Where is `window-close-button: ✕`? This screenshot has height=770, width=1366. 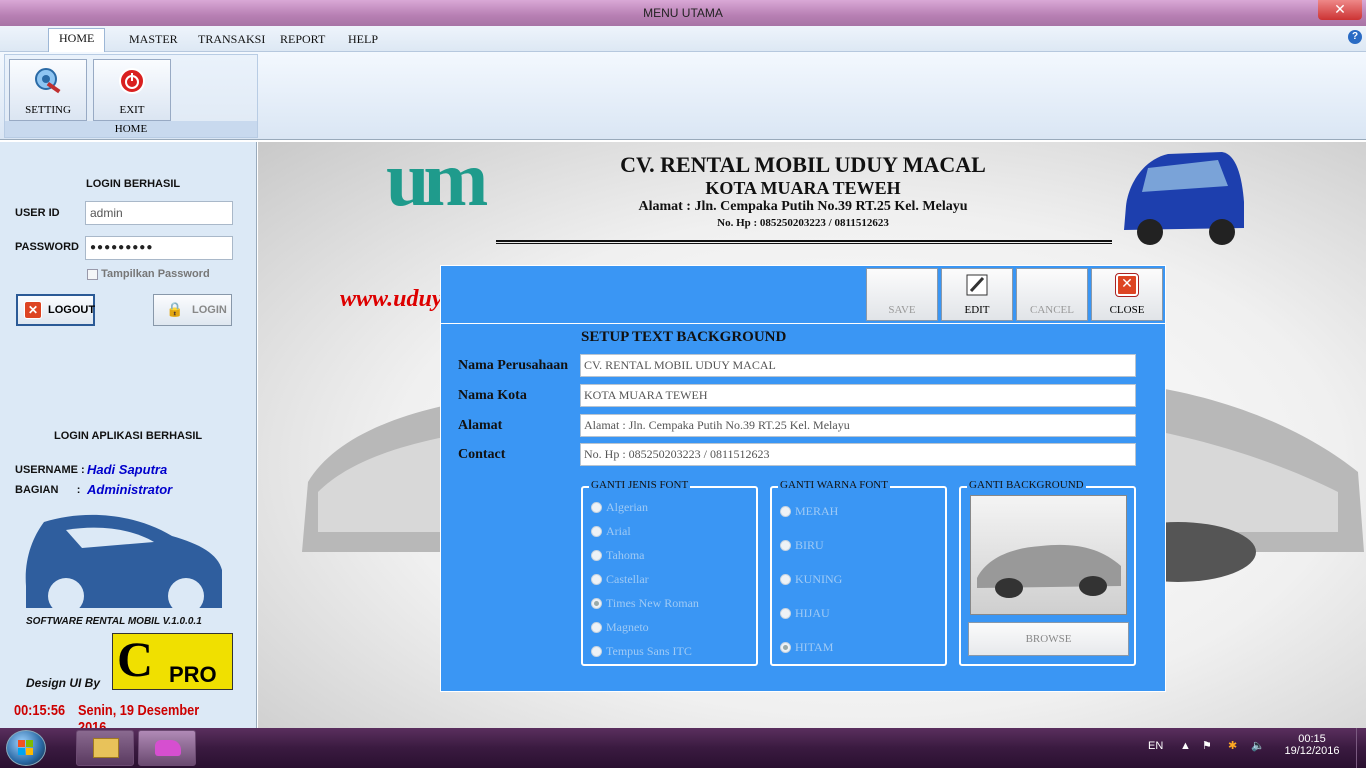
window-close-button: ✕ is located at coordinates (1340, 10).